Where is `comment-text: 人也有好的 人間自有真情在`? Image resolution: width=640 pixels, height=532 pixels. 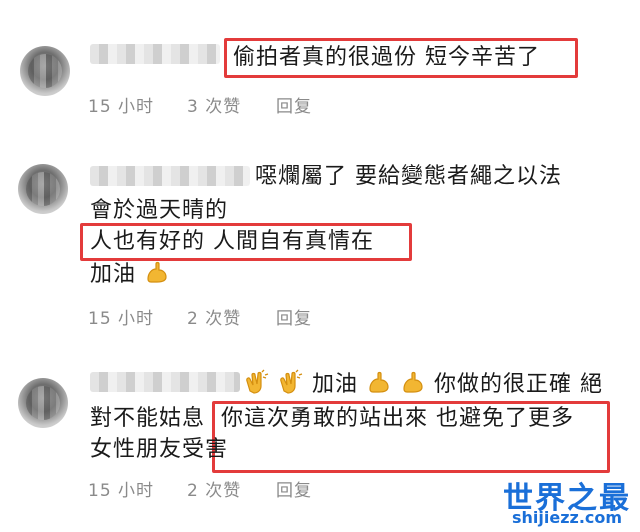 comment-text: 人也有好的 人間自有真情在 is located at coordinates (232, 241).